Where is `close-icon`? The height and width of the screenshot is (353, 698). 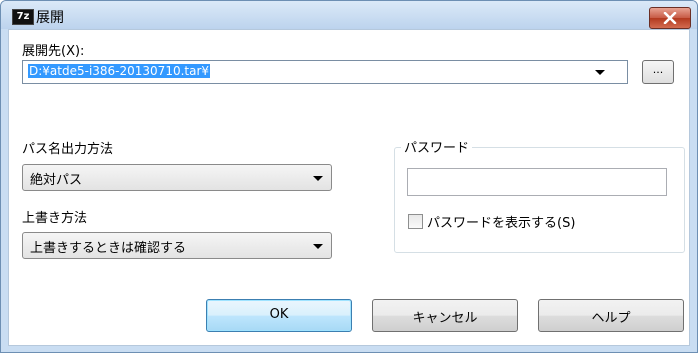 close-icon is located at coordinates (670, 18).